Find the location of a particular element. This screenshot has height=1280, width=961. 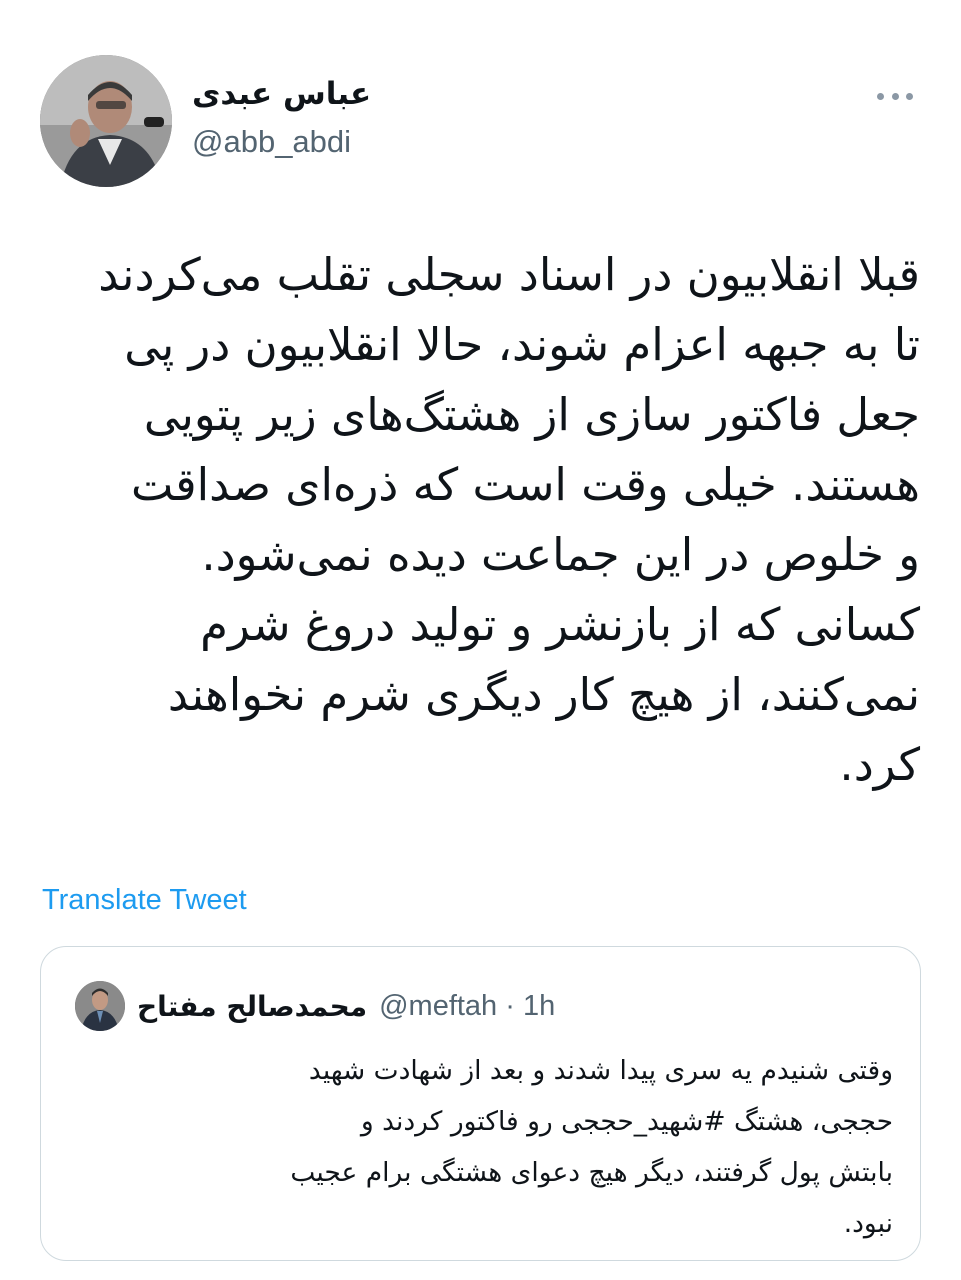

quoted-author-avatar-image is located at coordinates (100, 1006).